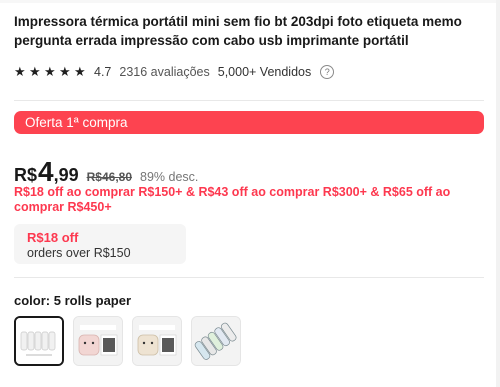  What do you see at coordinates (109, 177) in the screenshot?
I see `original-price: R$46,80` at bounding box center [109, 177].